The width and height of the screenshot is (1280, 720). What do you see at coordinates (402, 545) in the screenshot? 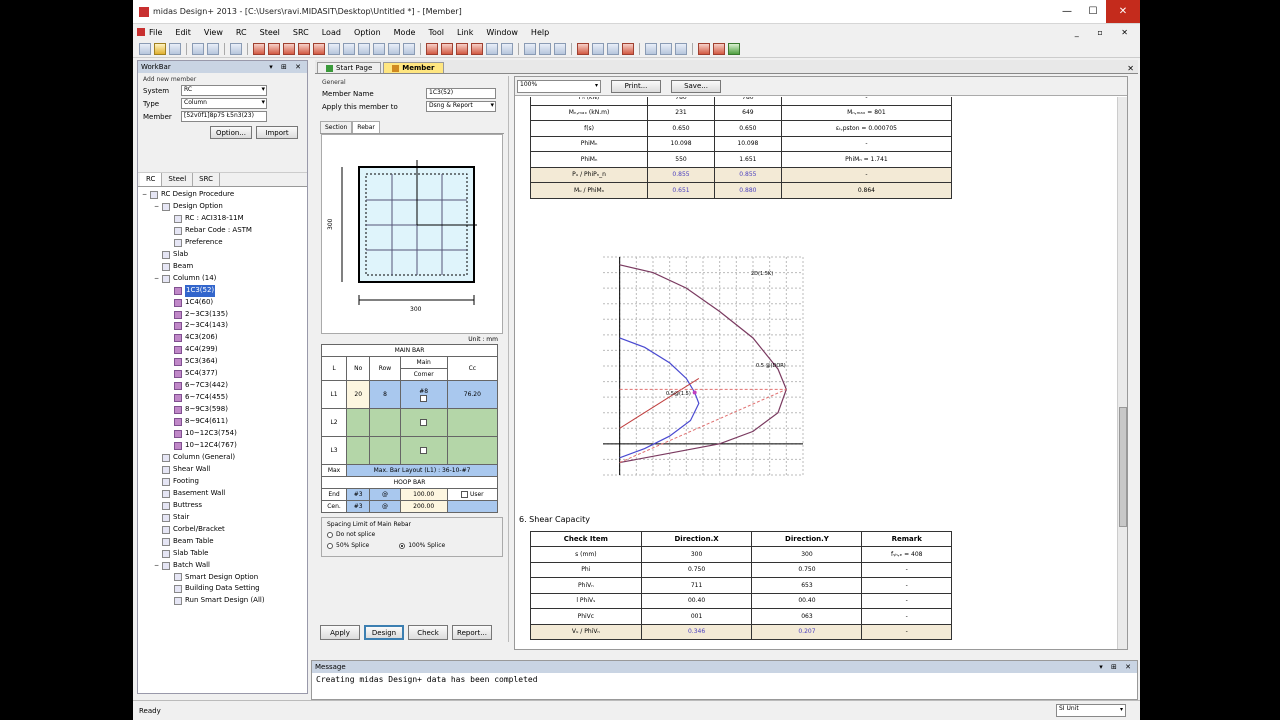
I see `splice-100-radio` at bounding box center [402, 545].